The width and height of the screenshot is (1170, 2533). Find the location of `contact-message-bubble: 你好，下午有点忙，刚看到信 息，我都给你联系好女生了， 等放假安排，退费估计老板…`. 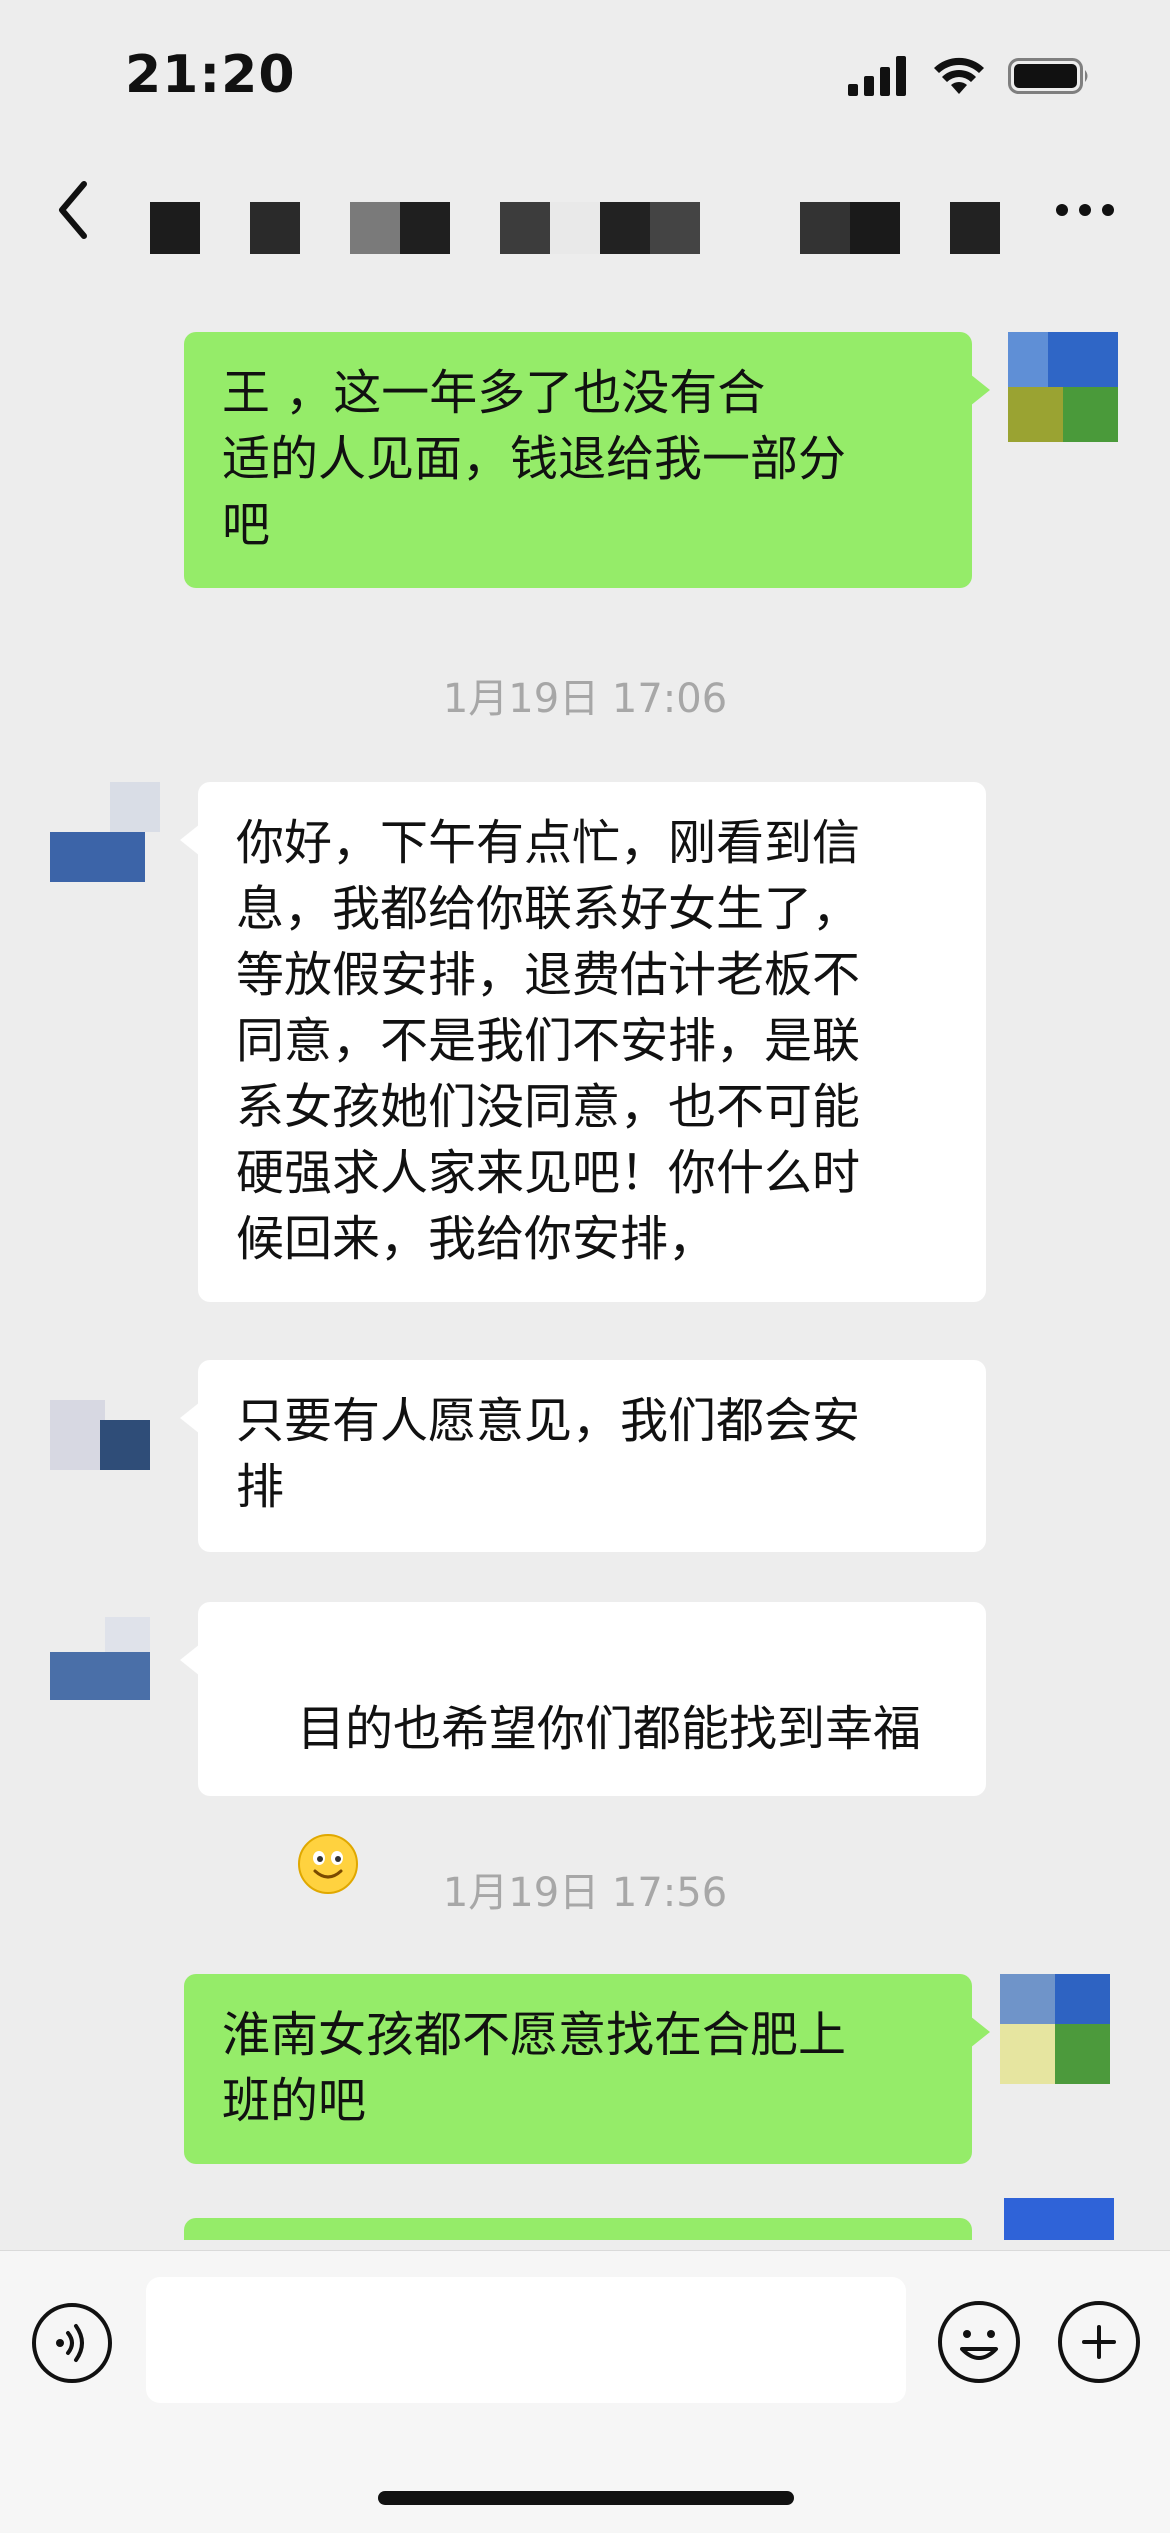

contact-message-bubble: 你好，下午有点忙，刚看到信 息，我都给你联系好女生了， 等放假安排，退费估计老板… is located at coordinates (583, 1042).